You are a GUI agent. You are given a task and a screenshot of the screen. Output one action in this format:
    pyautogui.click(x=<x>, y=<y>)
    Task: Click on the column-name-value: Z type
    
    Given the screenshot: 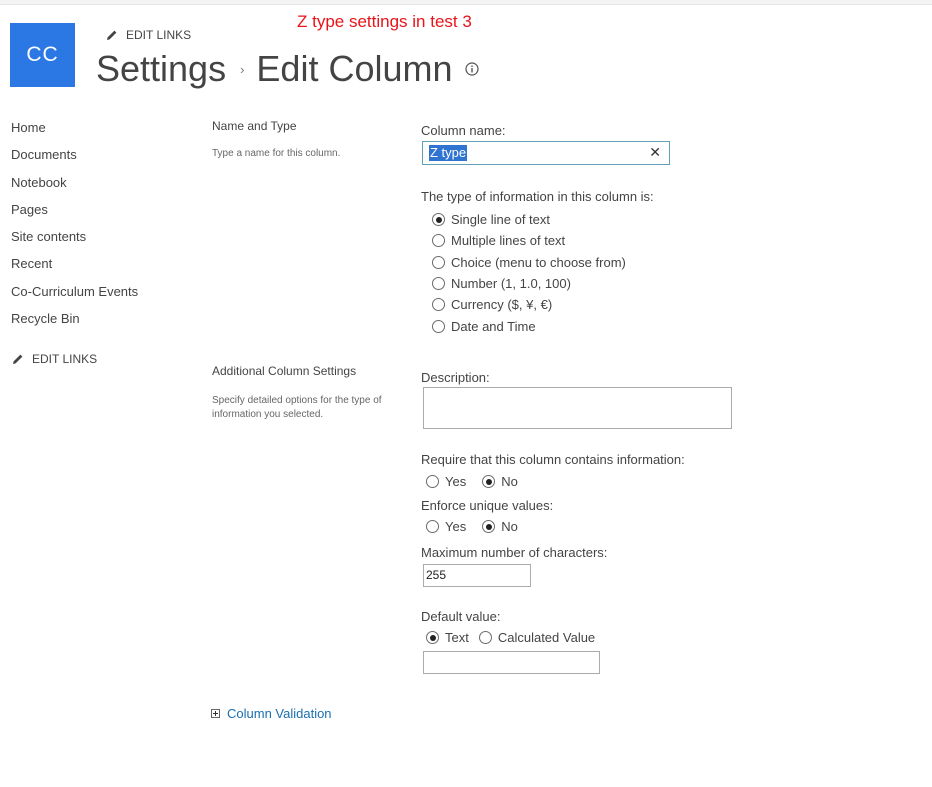 What is the action you would take?
    pyautogui.click(x=448, y=153)
    